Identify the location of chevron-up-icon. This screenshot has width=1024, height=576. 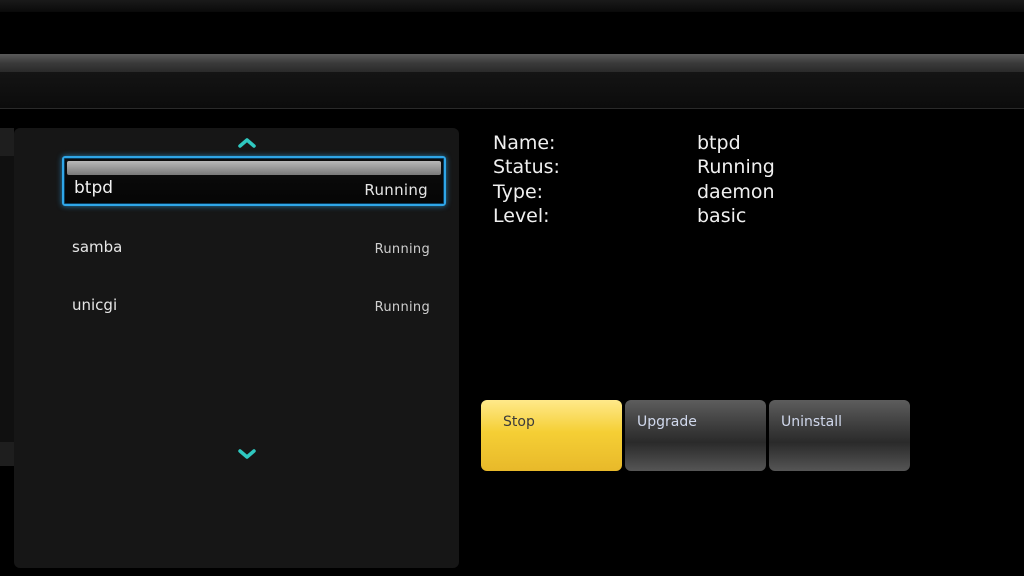
(247, 142).